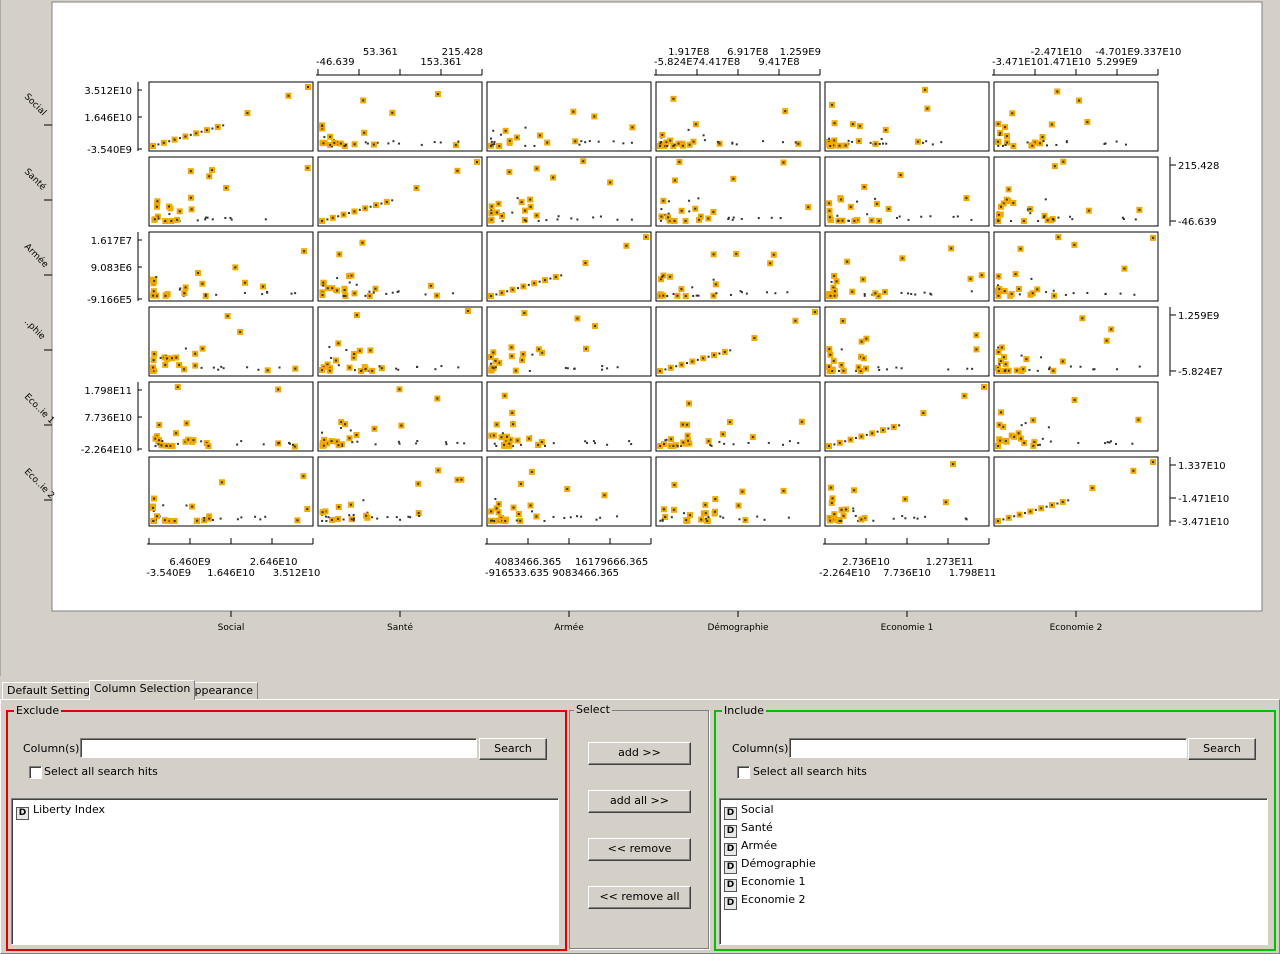  Describe the element at coordinates (513, 749) in the screenshot. I see `exclude-search-button: Search` at that location.